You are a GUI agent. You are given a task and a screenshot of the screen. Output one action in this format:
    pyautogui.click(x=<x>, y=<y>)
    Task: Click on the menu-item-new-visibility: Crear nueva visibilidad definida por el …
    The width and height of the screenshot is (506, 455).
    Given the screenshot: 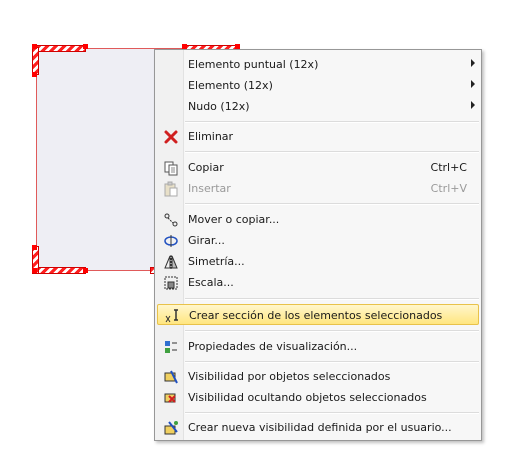 What is the action you would take?
    pyautogui.click(x=318, y=427)
    